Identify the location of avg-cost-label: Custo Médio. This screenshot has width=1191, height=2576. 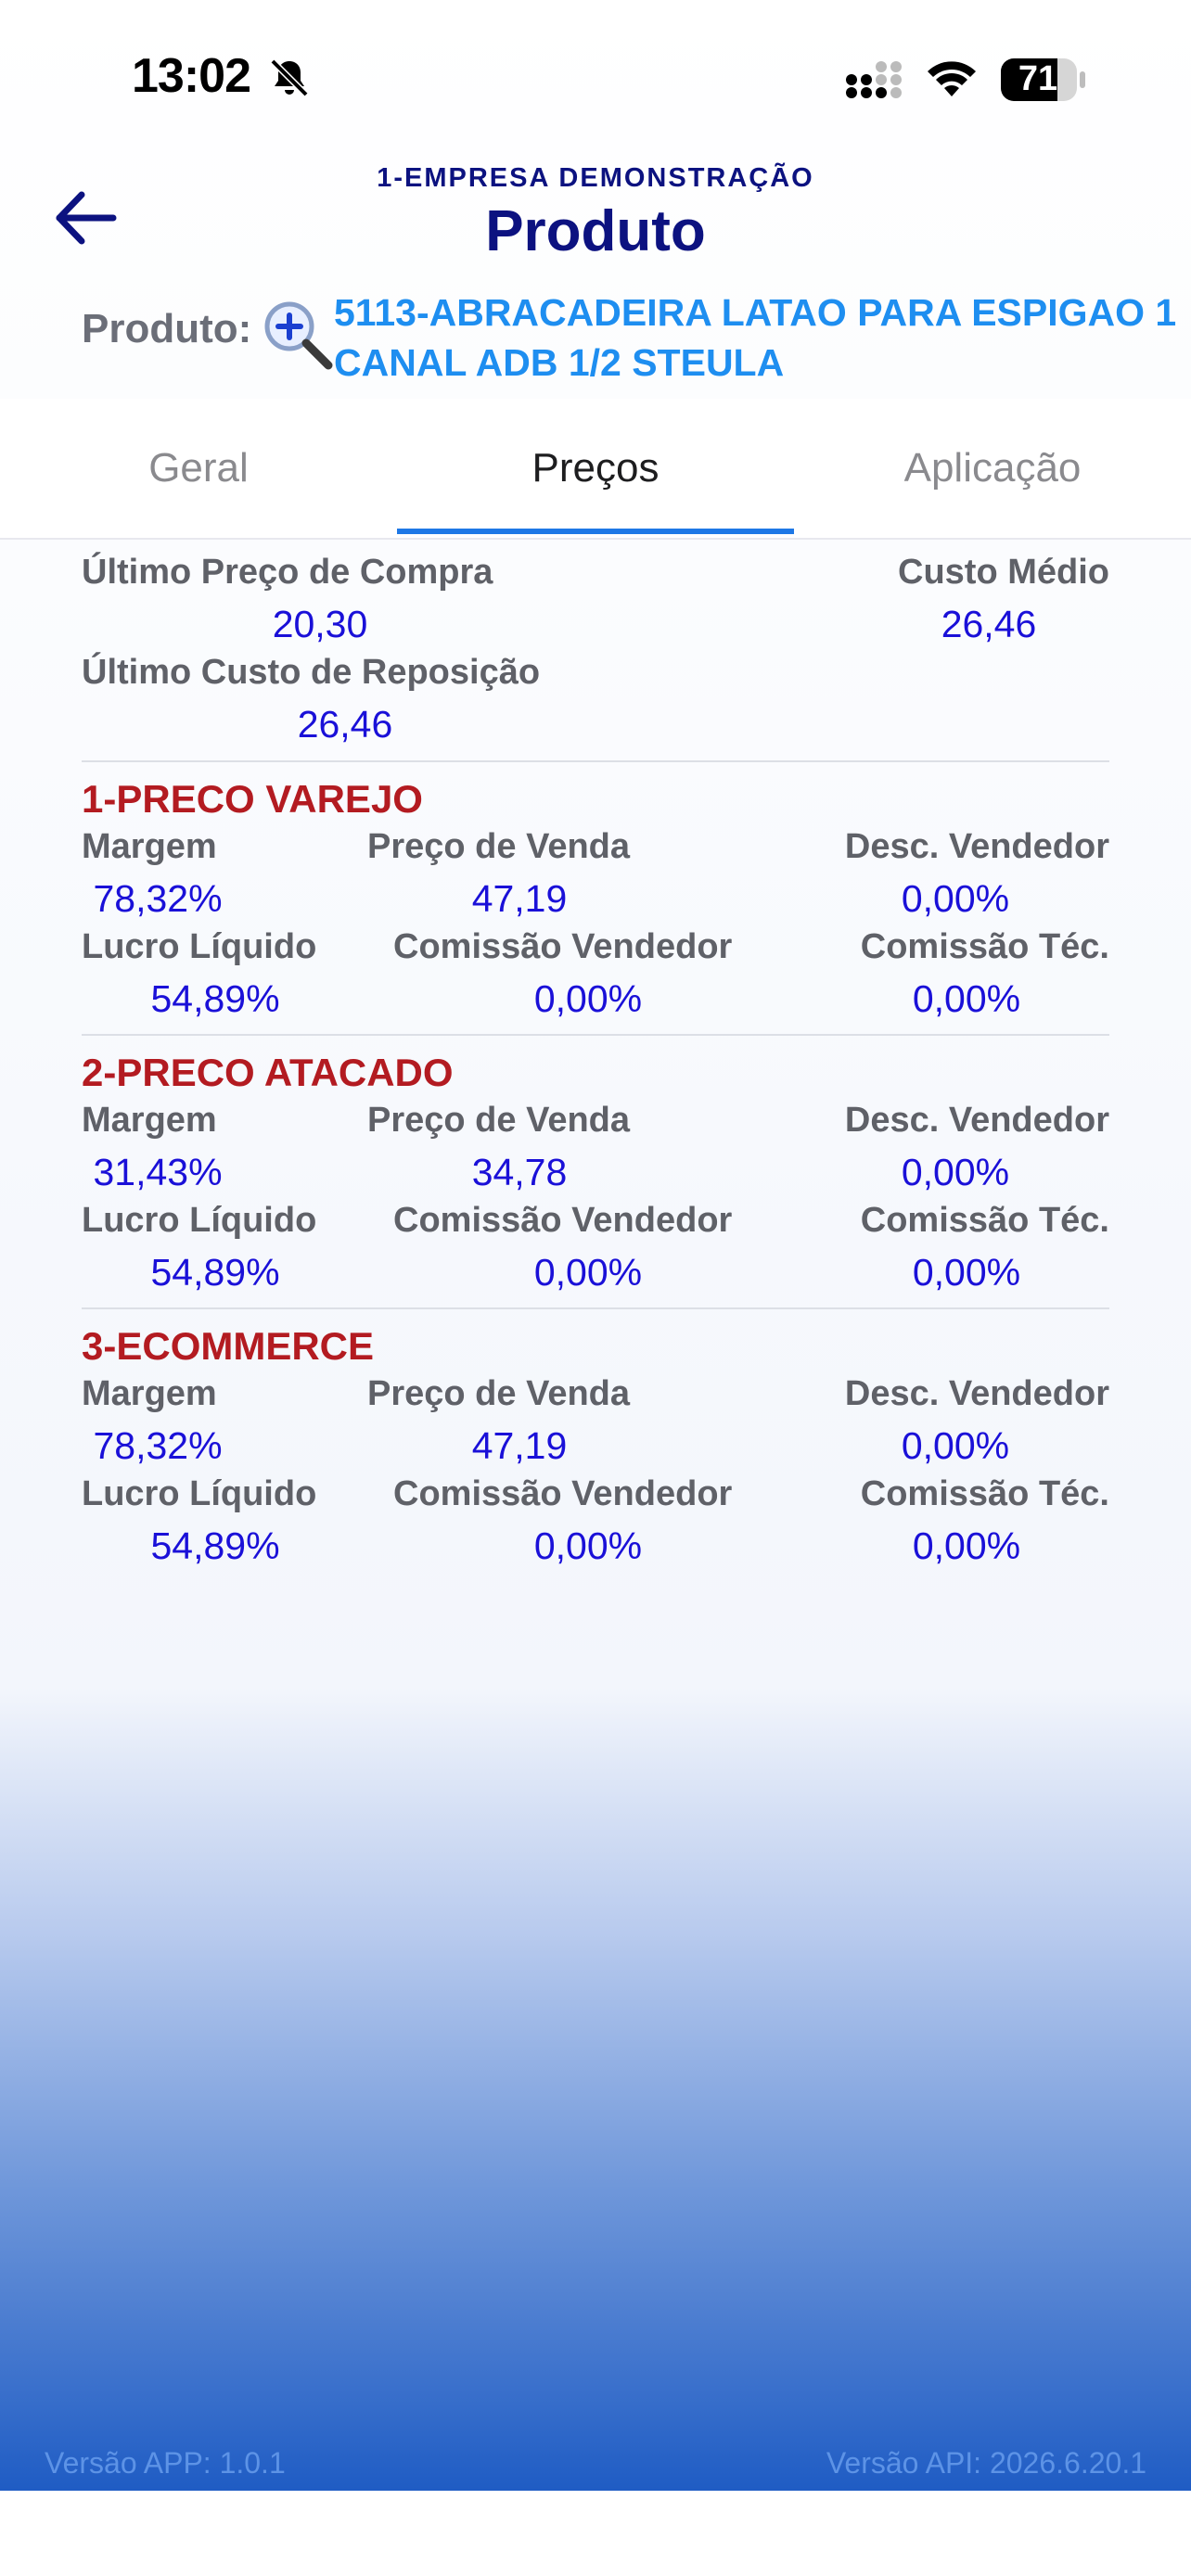
(1003, 572).